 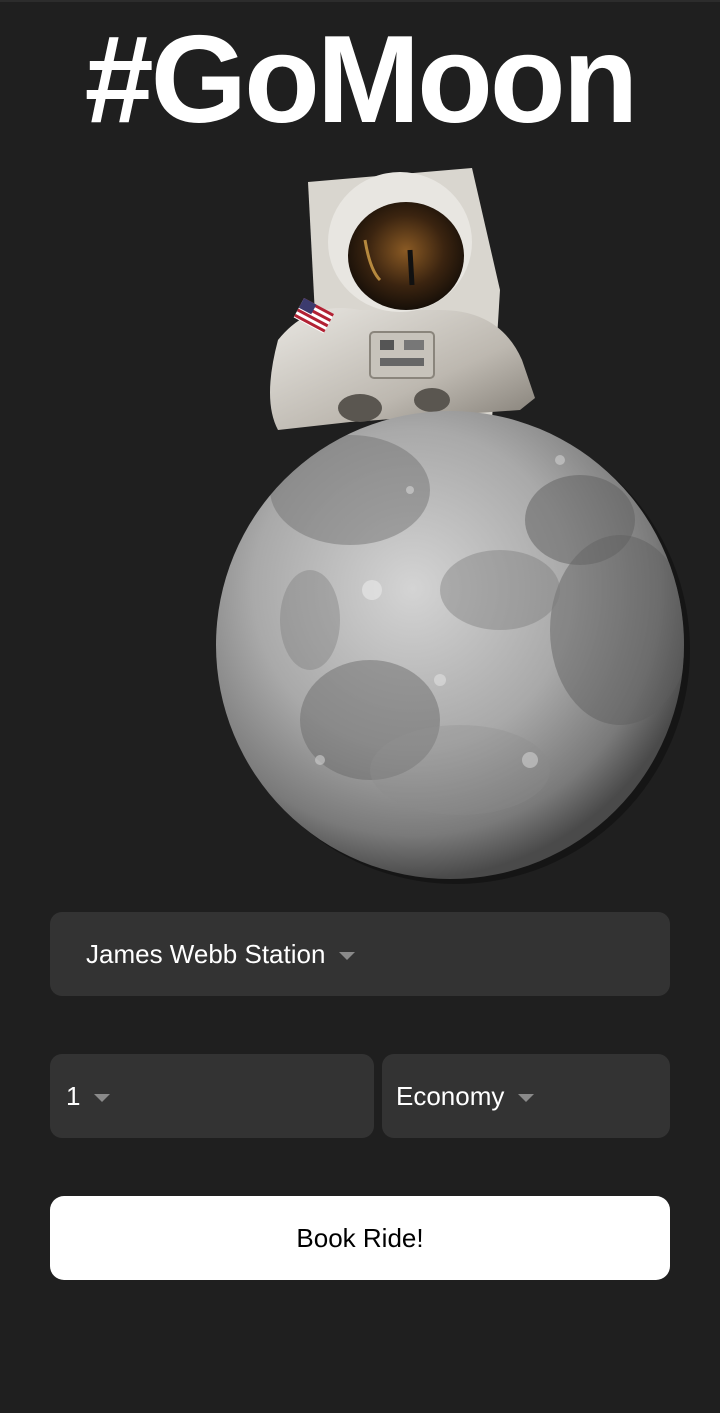 What do you see at coordinates (450, 1095) in the screenshot?
I see `travel-class-select-value: Economy` at bounding box center [450, 1095].